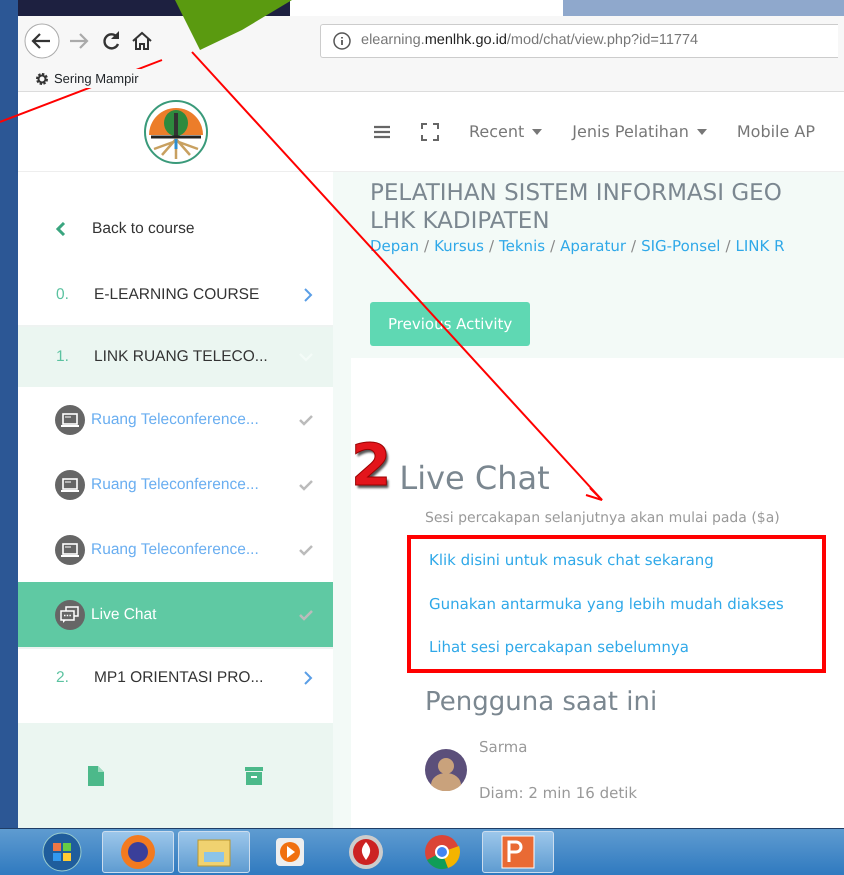 The height and width of the screenshot is (875, 844). What do you see at coordinates (430, 131) in the screenshot?
I see `fullscreen-icon` at bounding box center [430, 131].